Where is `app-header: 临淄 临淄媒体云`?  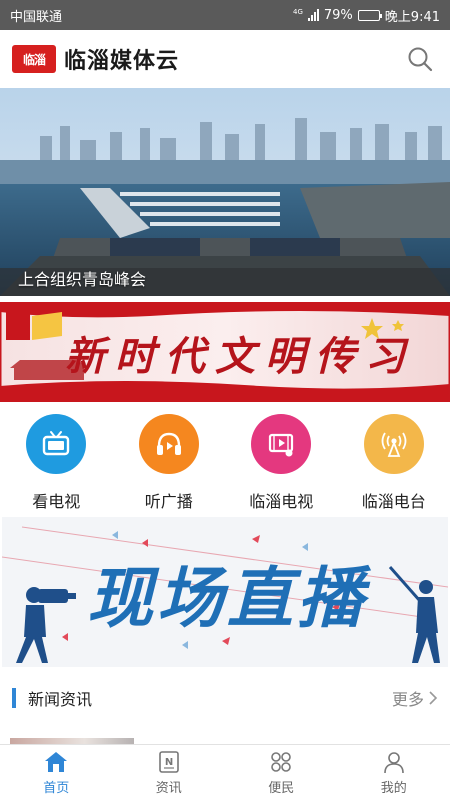 app-header: 临淄 临淄媒体云 is located at coordinates (225, 59).